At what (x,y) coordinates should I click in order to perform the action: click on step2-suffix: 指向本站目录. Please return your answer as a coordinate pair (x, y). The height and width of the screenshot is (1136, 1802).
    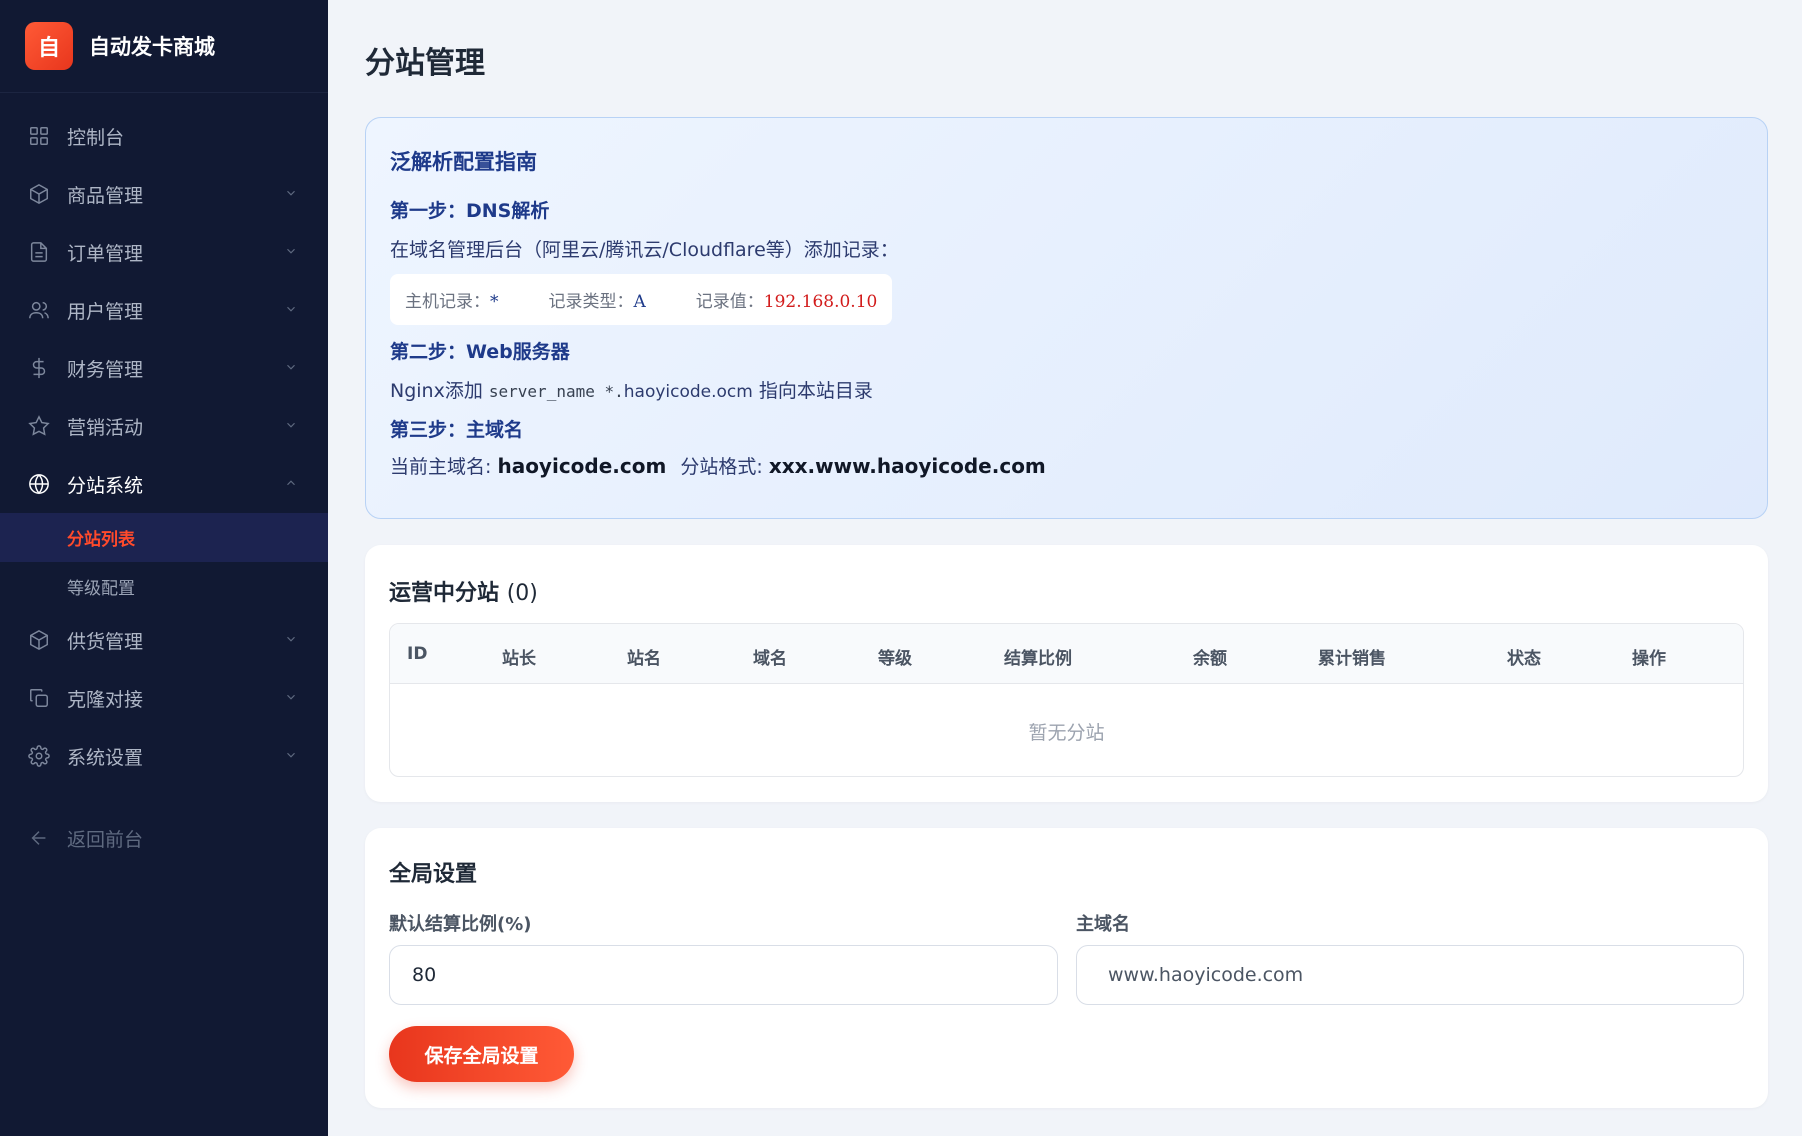
    Looking at the image, I should click on (812, 391).